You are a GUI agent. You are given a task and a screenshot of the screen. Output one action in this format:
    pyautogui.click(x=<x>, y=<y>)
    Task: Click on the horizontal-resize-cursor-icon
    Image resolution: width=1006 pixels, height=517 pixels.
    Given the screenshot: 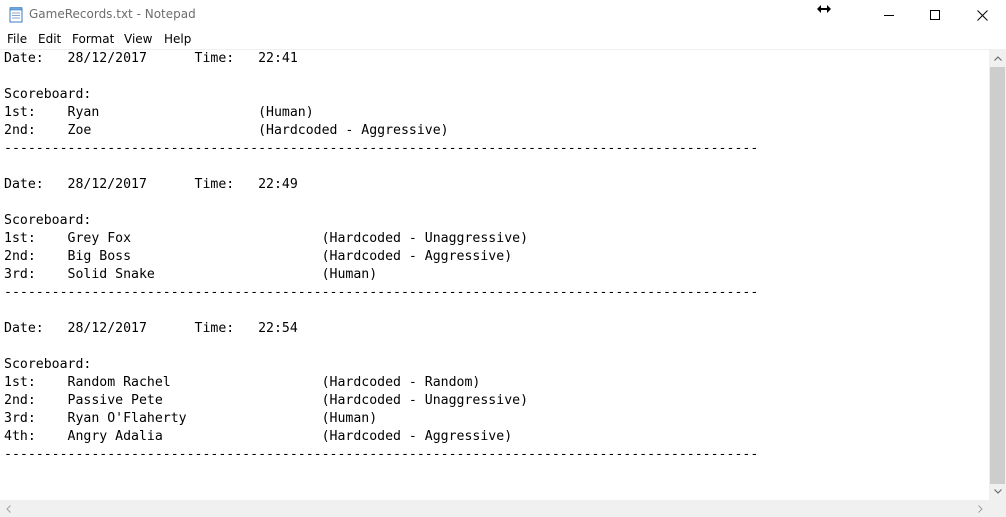 What is the action you would take?
    pyautogui.click(x=824, y=10)
    